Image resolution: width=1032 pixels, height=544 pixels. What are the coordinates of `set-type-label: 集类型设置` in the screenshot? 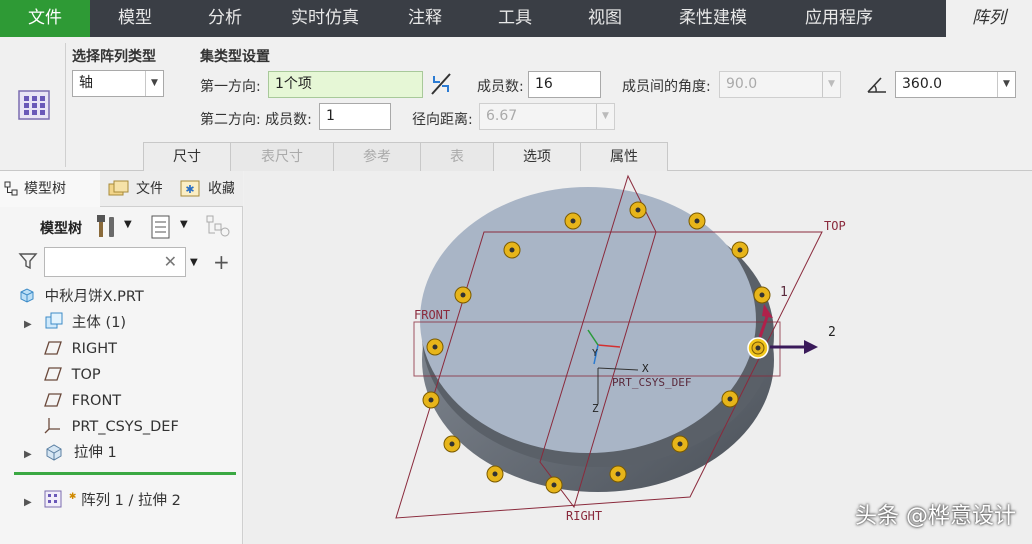 It's located at (235, 57).